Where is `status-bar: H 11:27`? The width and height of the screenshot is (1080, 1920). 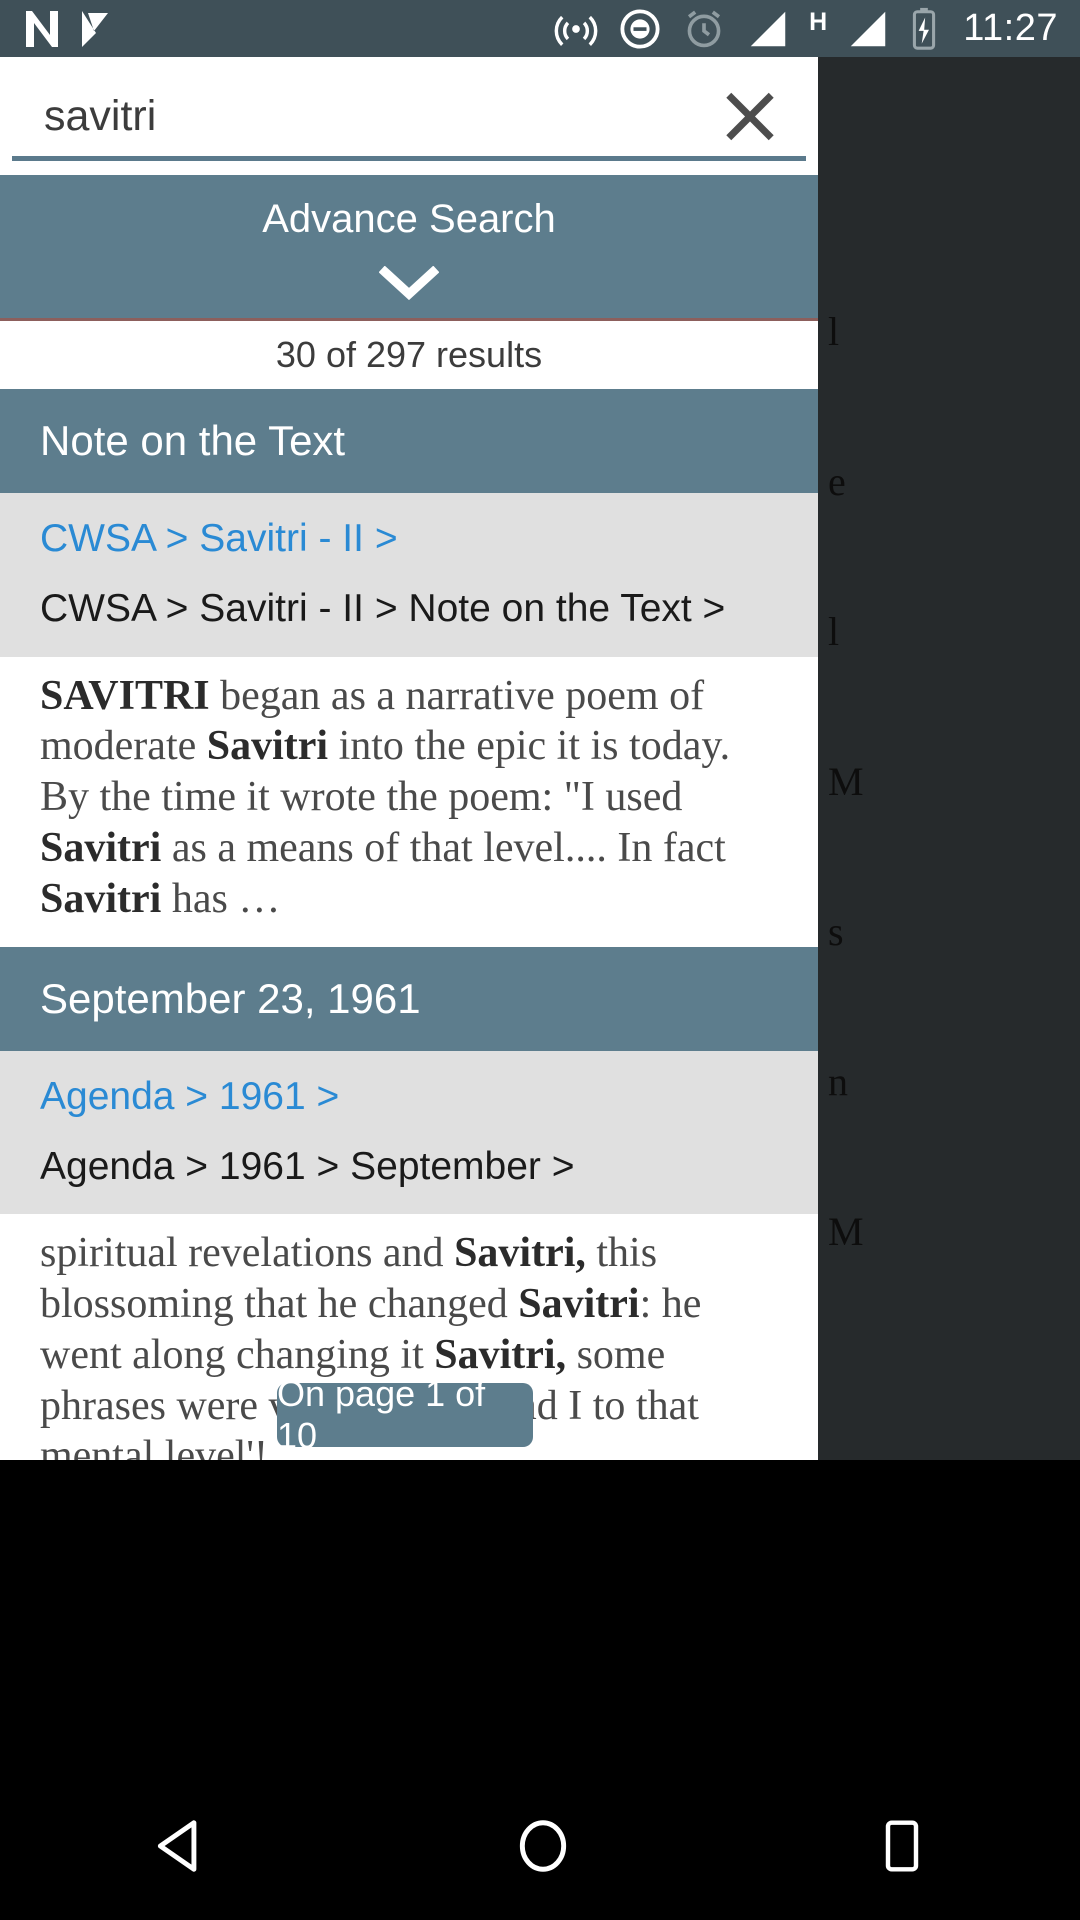
status-bar: H 11:27 is located at coordinates (540, 28).